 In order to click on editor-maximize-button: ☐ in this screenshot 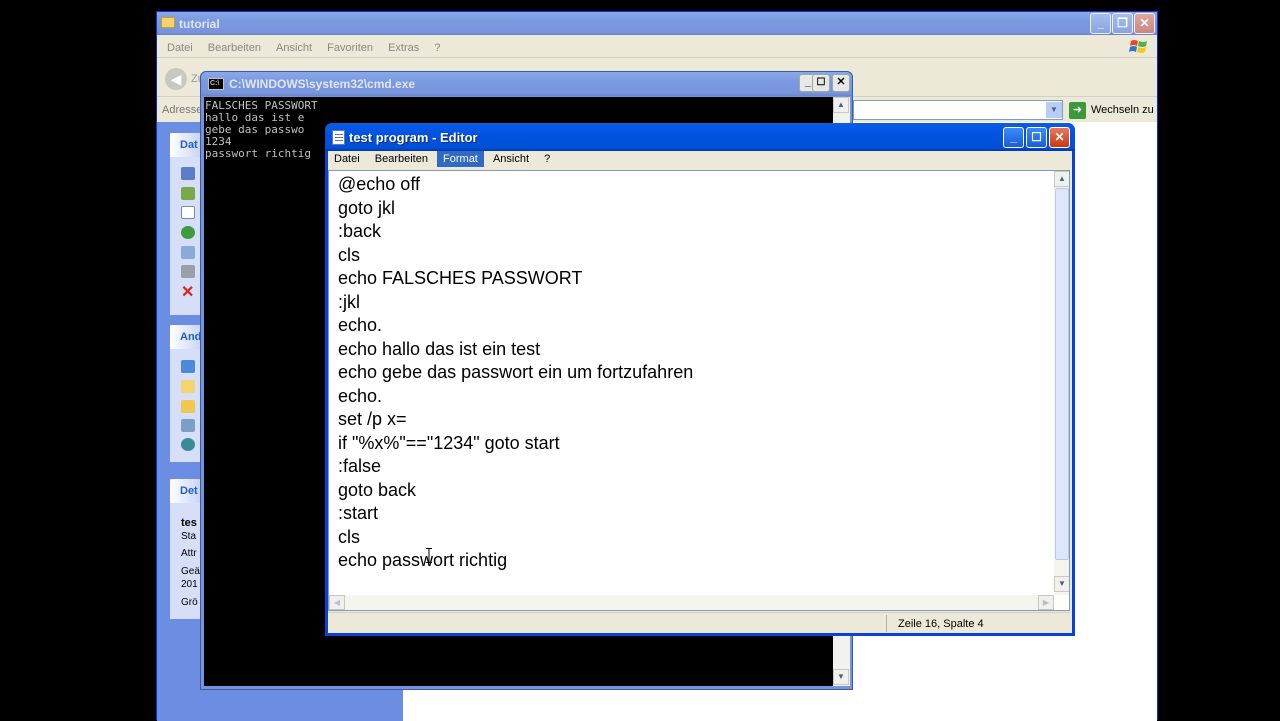, I will do `click(1036, 137)`.